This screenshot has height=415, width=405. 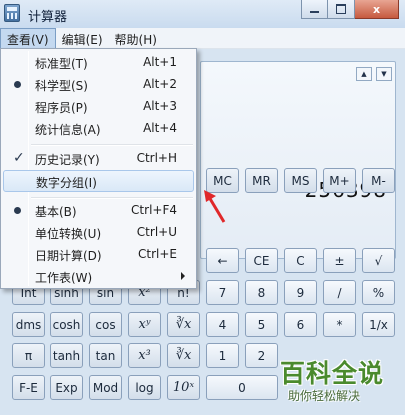 I want to click on key-5: 5, so click(x=261, y=324).